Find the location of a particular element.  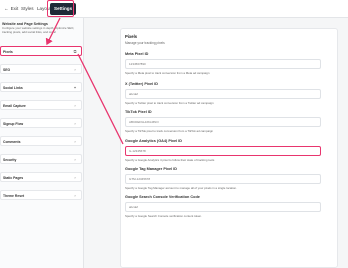

sidebar-item-label: Social Links is located at coordinates (13, 88).